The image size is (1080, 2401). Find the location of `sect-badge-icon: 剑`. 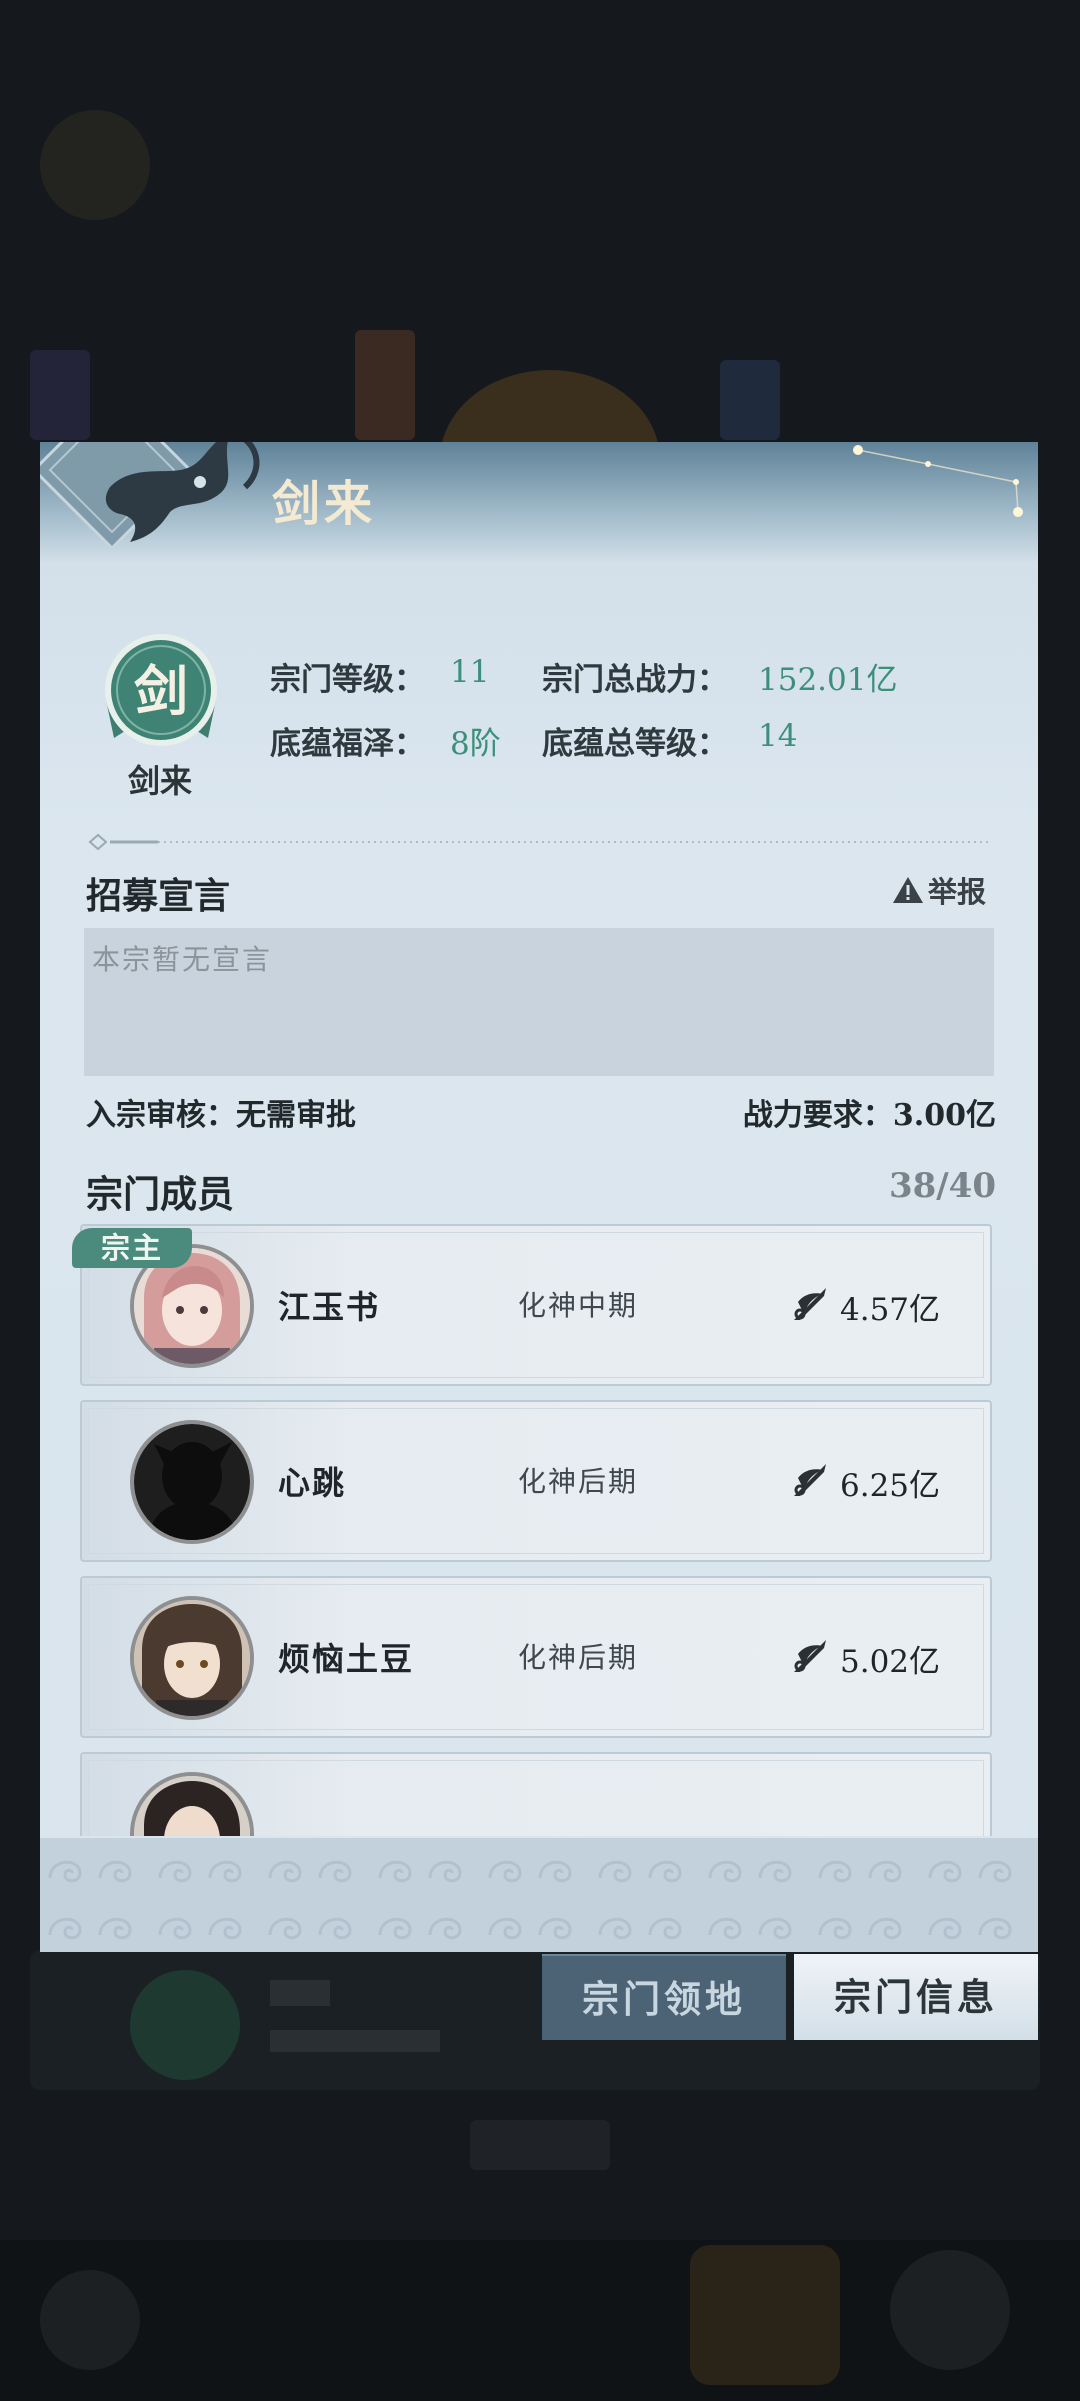

sect-badge-icon: 剑 is located at coordinates (161, 690).